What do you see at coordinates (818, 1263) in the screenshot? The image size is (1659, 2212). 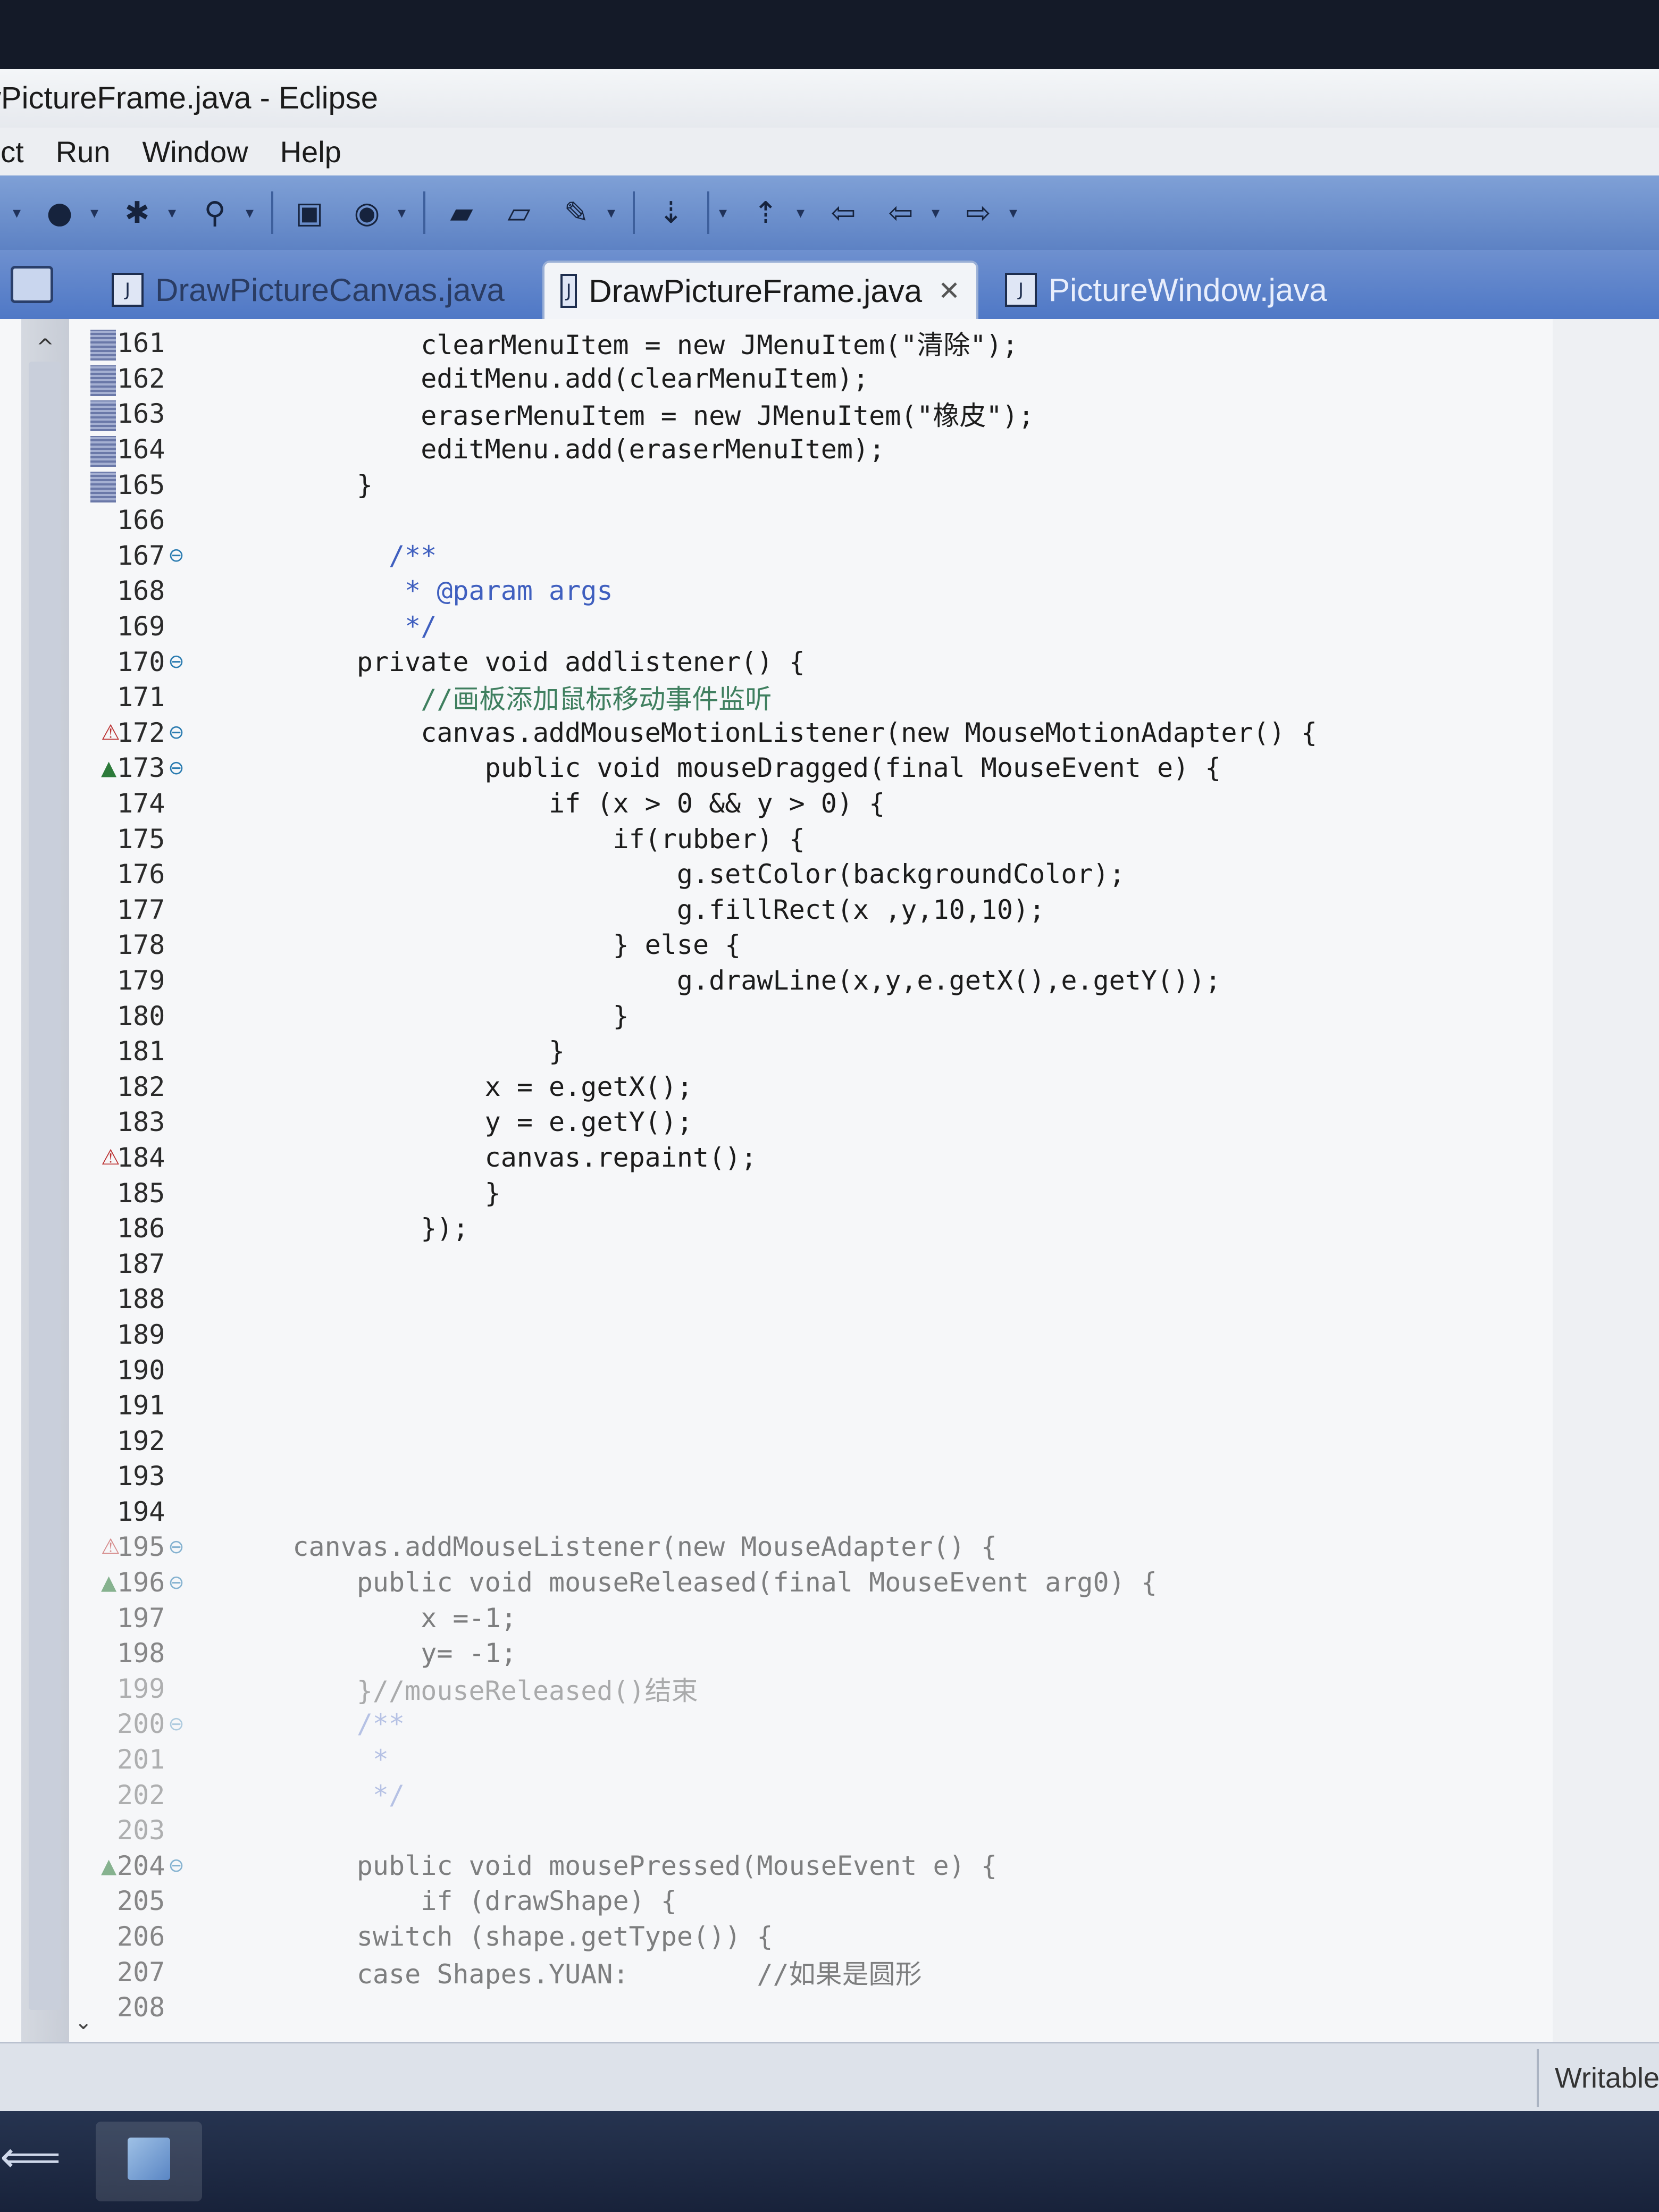 I see `code-line: 187` at bounding box center [818, 1263].